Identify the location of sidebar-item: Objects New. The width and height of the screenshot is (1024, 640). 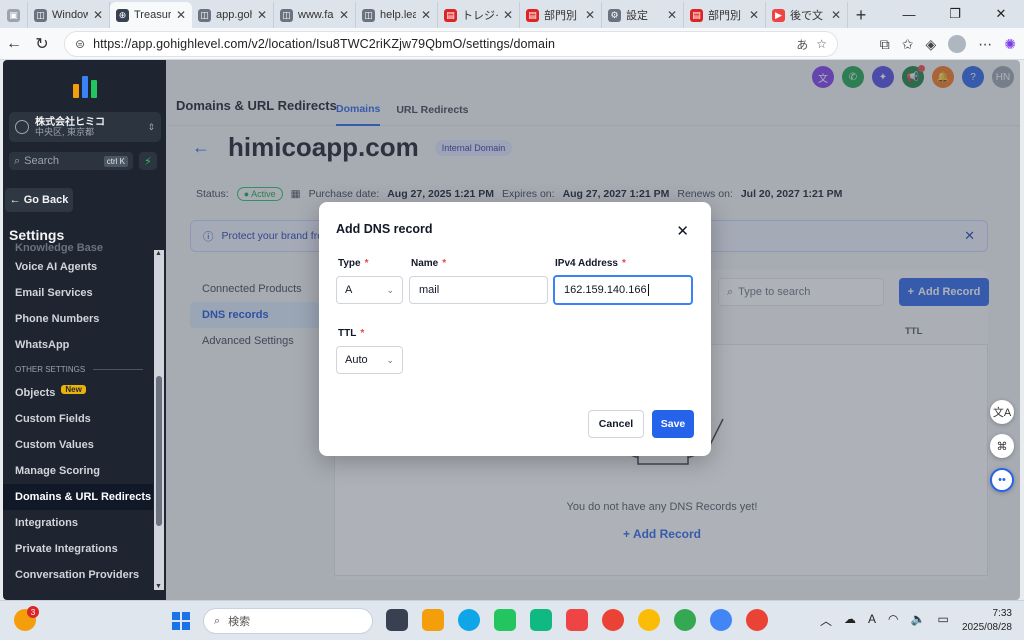
(78, 393).